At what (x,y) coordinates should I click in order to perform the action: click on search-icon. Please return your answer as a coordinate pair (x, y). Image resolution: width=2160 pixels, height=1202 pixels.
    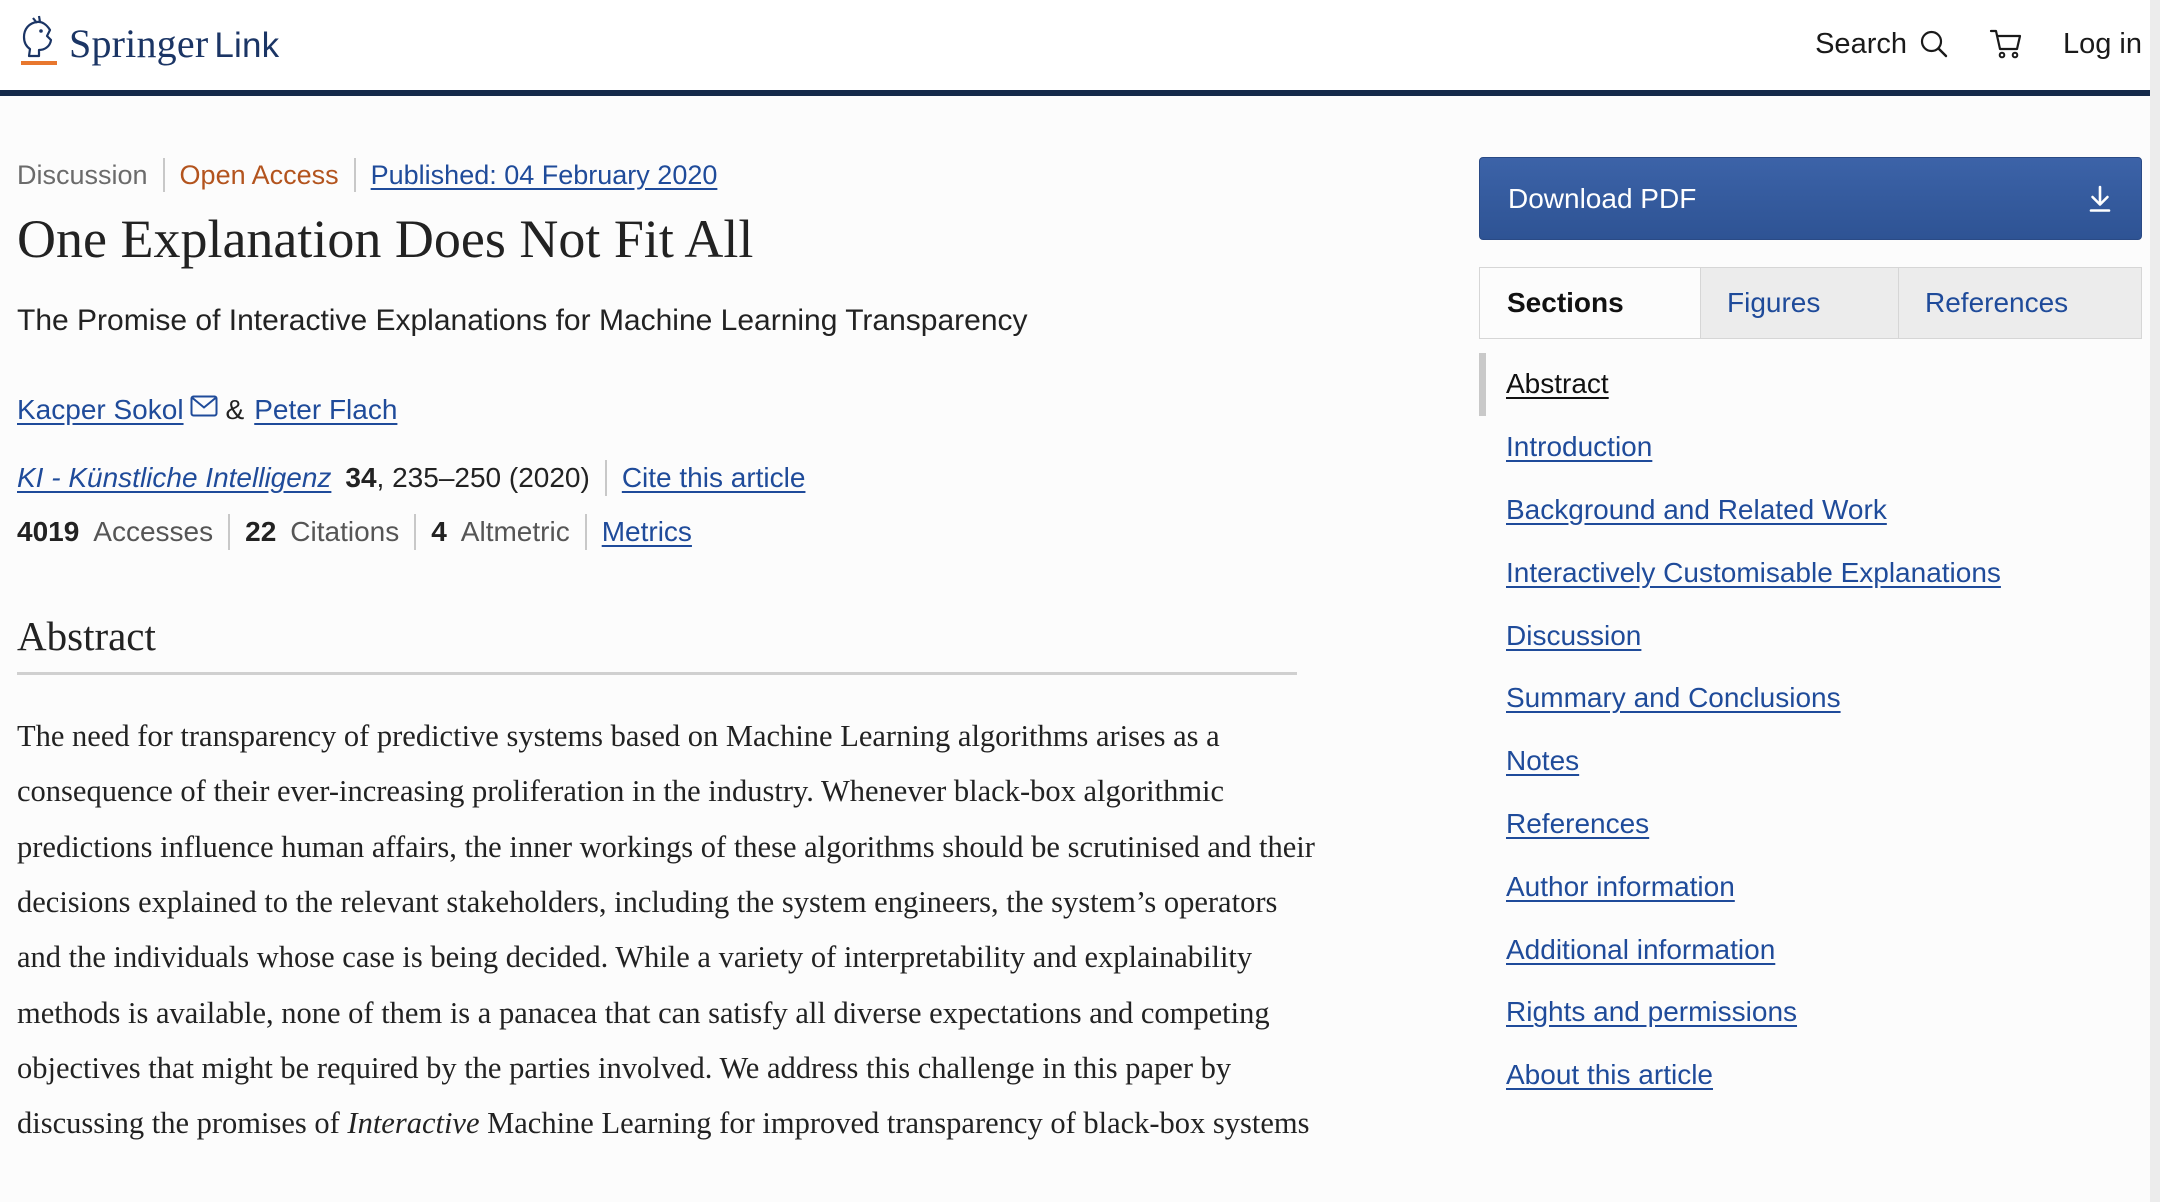
    Looking at the image, I should click on (1934, 44).